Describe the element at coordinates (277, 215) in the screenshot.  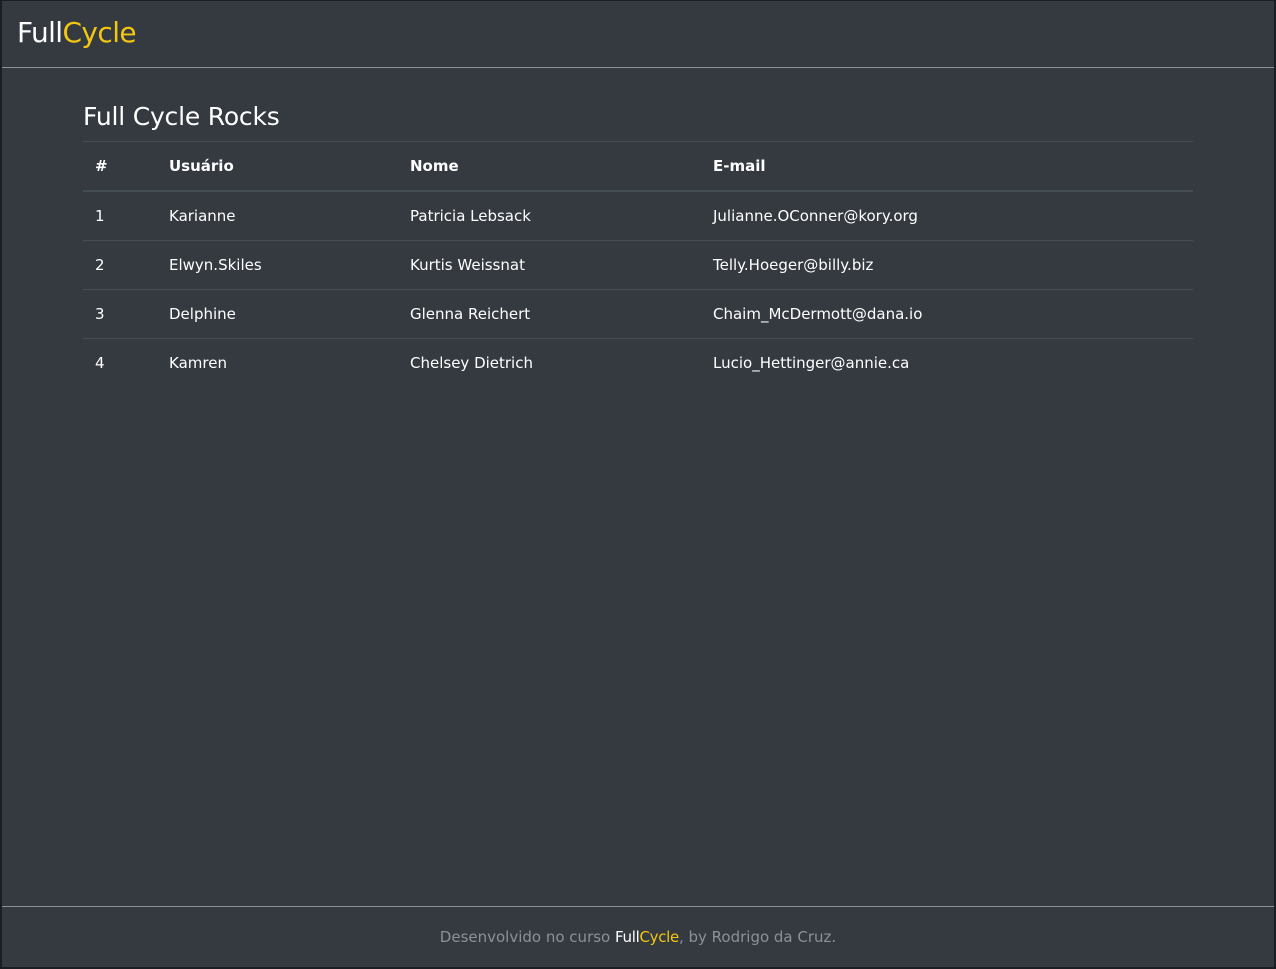
I see `cell-username: Karianne` at that location.